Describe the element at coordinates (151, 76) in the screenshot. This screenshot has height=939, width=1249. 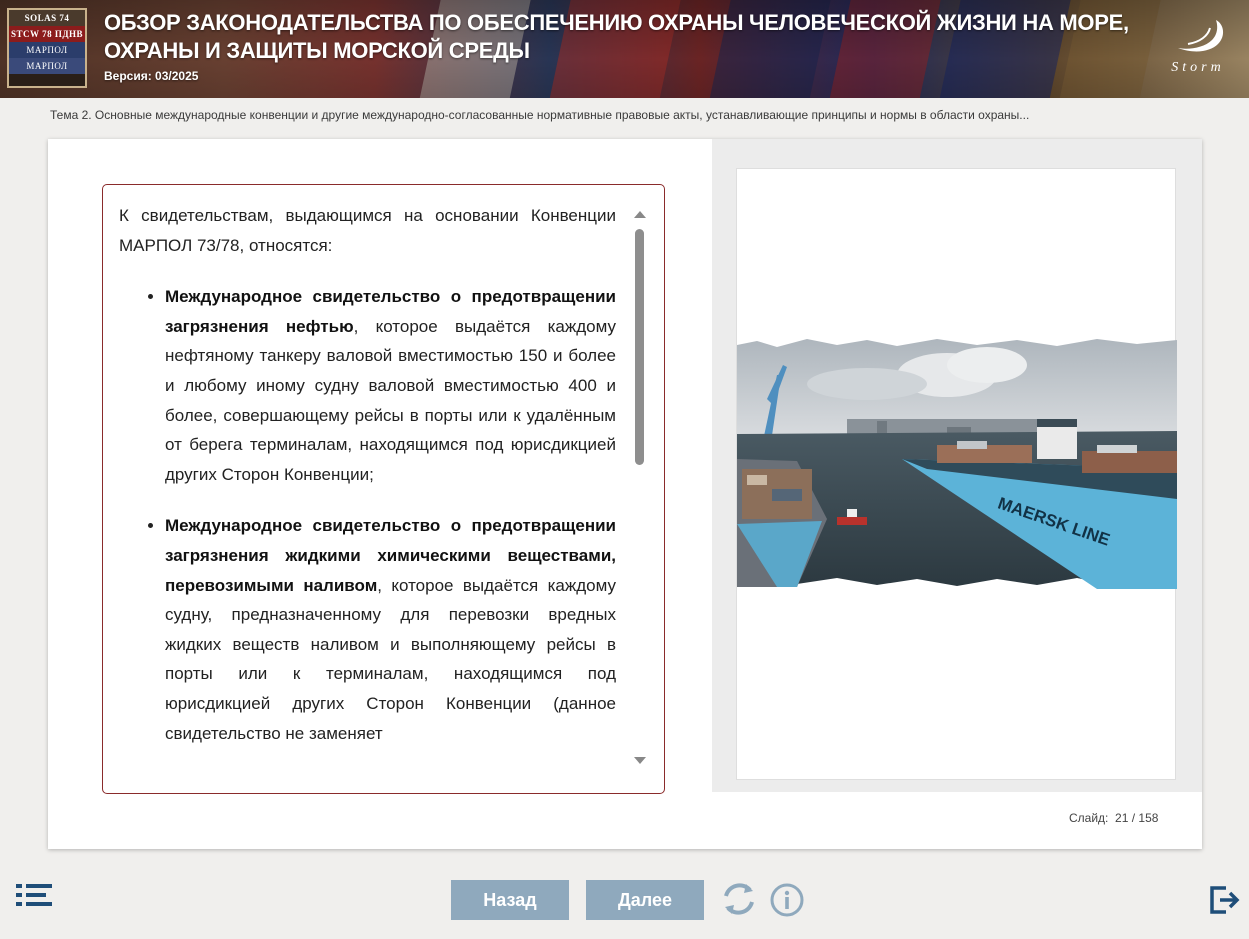
I see `version-label: Версия: 03/2025` at that location.